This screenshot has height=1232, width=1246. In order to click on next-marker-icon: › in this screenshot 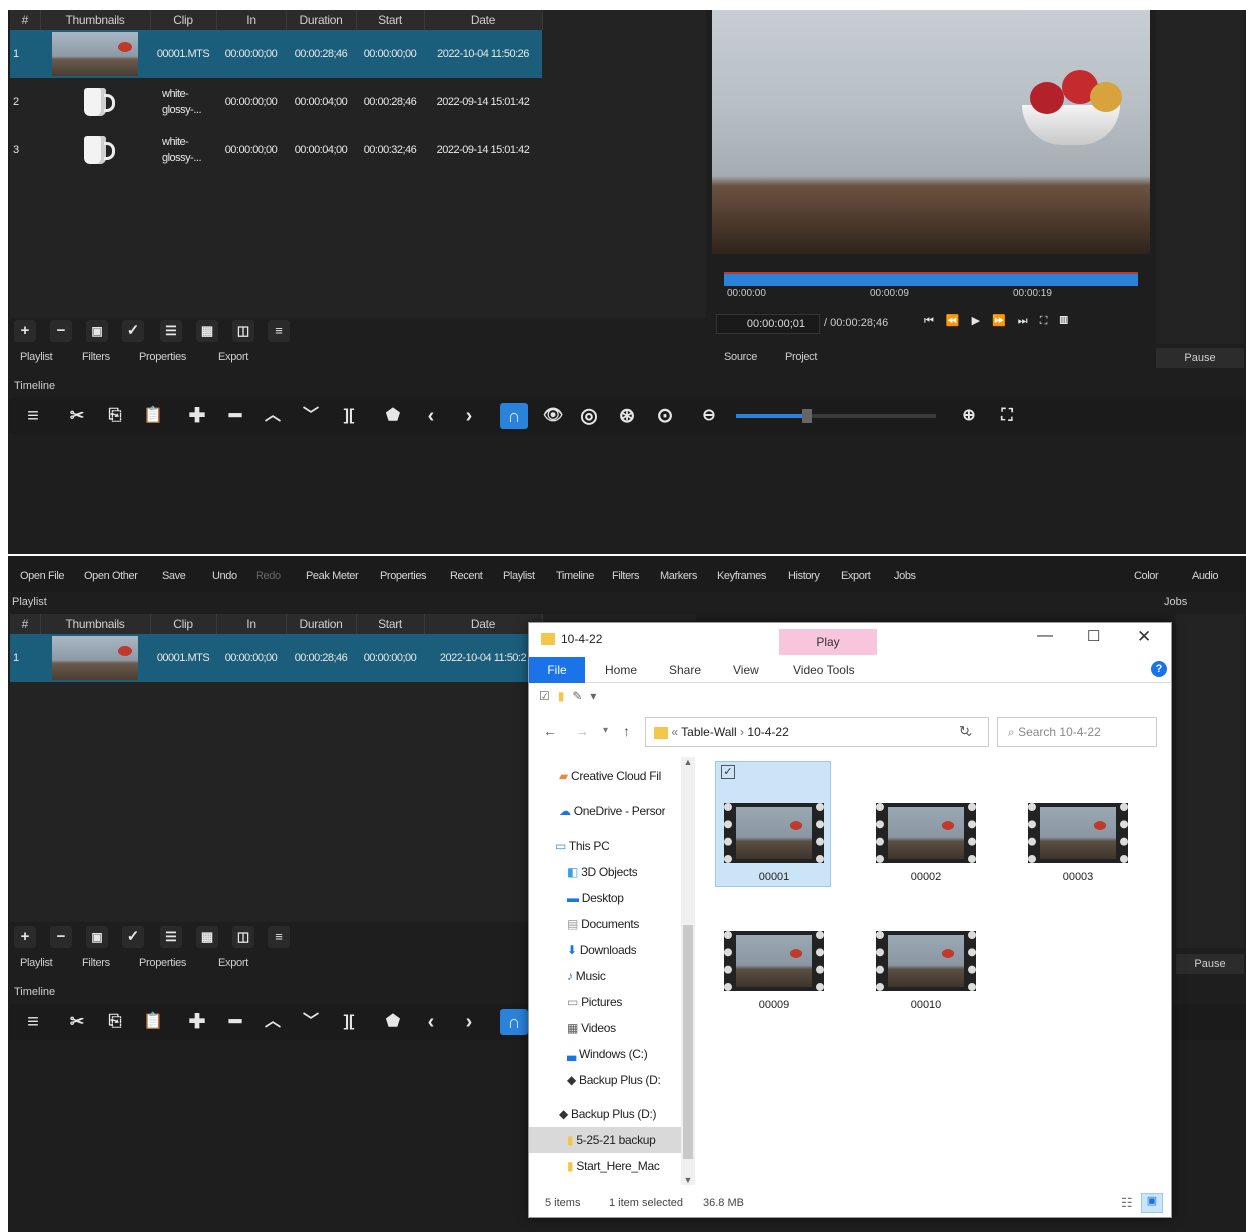, I will do `click(469, 1022)`.